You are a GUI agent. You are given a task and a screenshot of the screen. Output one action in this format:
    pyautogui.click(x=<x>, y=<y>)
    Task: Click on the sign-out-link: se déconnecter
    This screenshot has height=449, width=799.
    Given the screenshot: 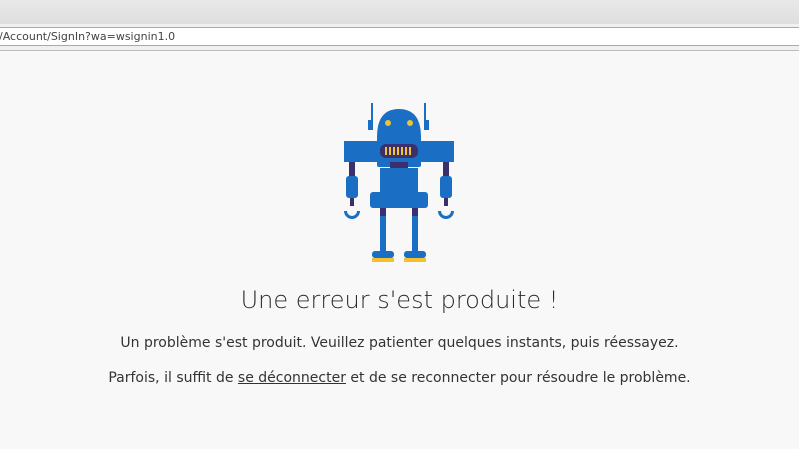 What is the action you would take?
    pyautogui.click(x=292, y=378)
    